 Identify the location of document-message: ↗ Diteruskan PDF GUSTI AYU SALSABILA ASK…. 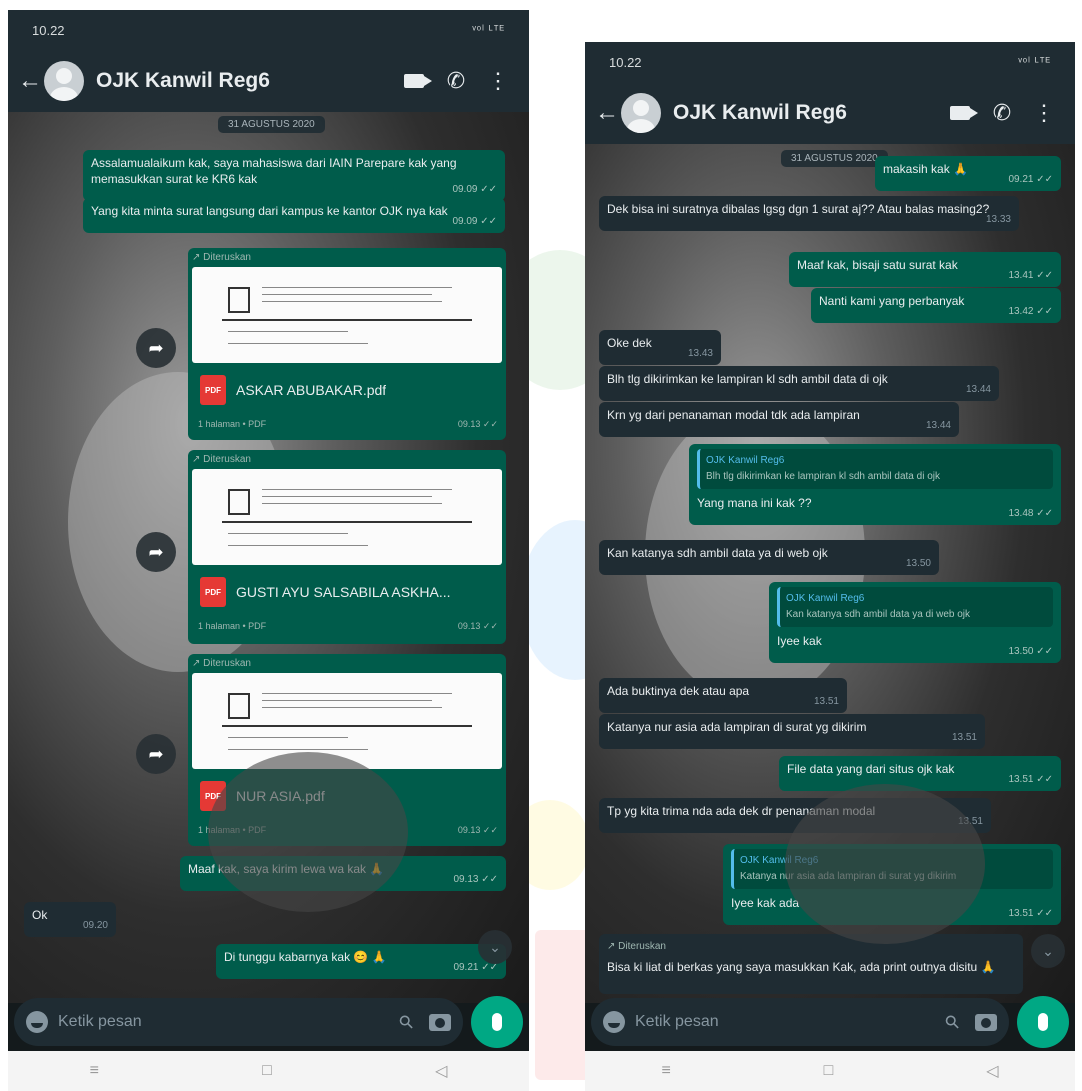
(347, 547).